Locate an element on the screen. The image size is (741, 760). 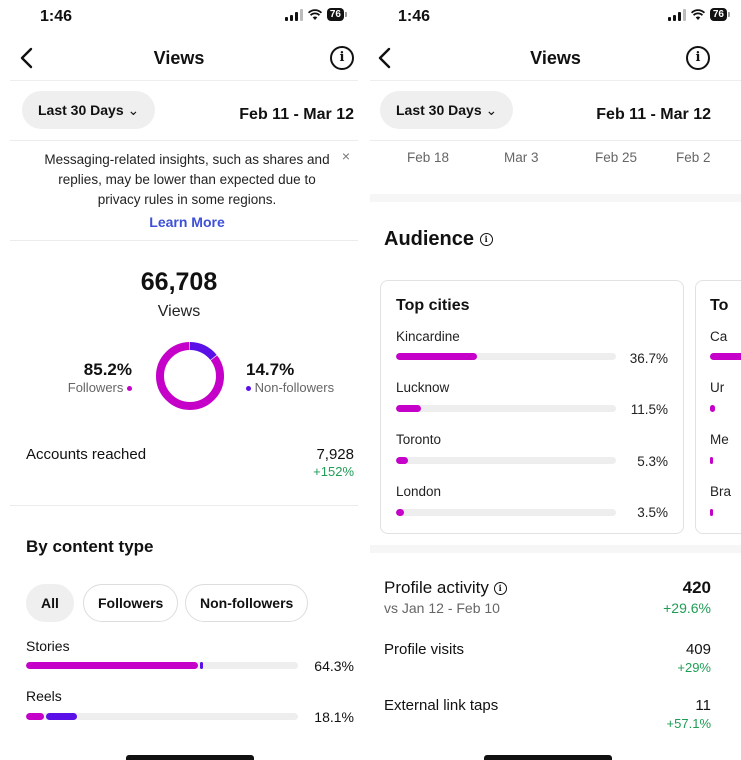
signal-icon is located at coordinates (676, 14).